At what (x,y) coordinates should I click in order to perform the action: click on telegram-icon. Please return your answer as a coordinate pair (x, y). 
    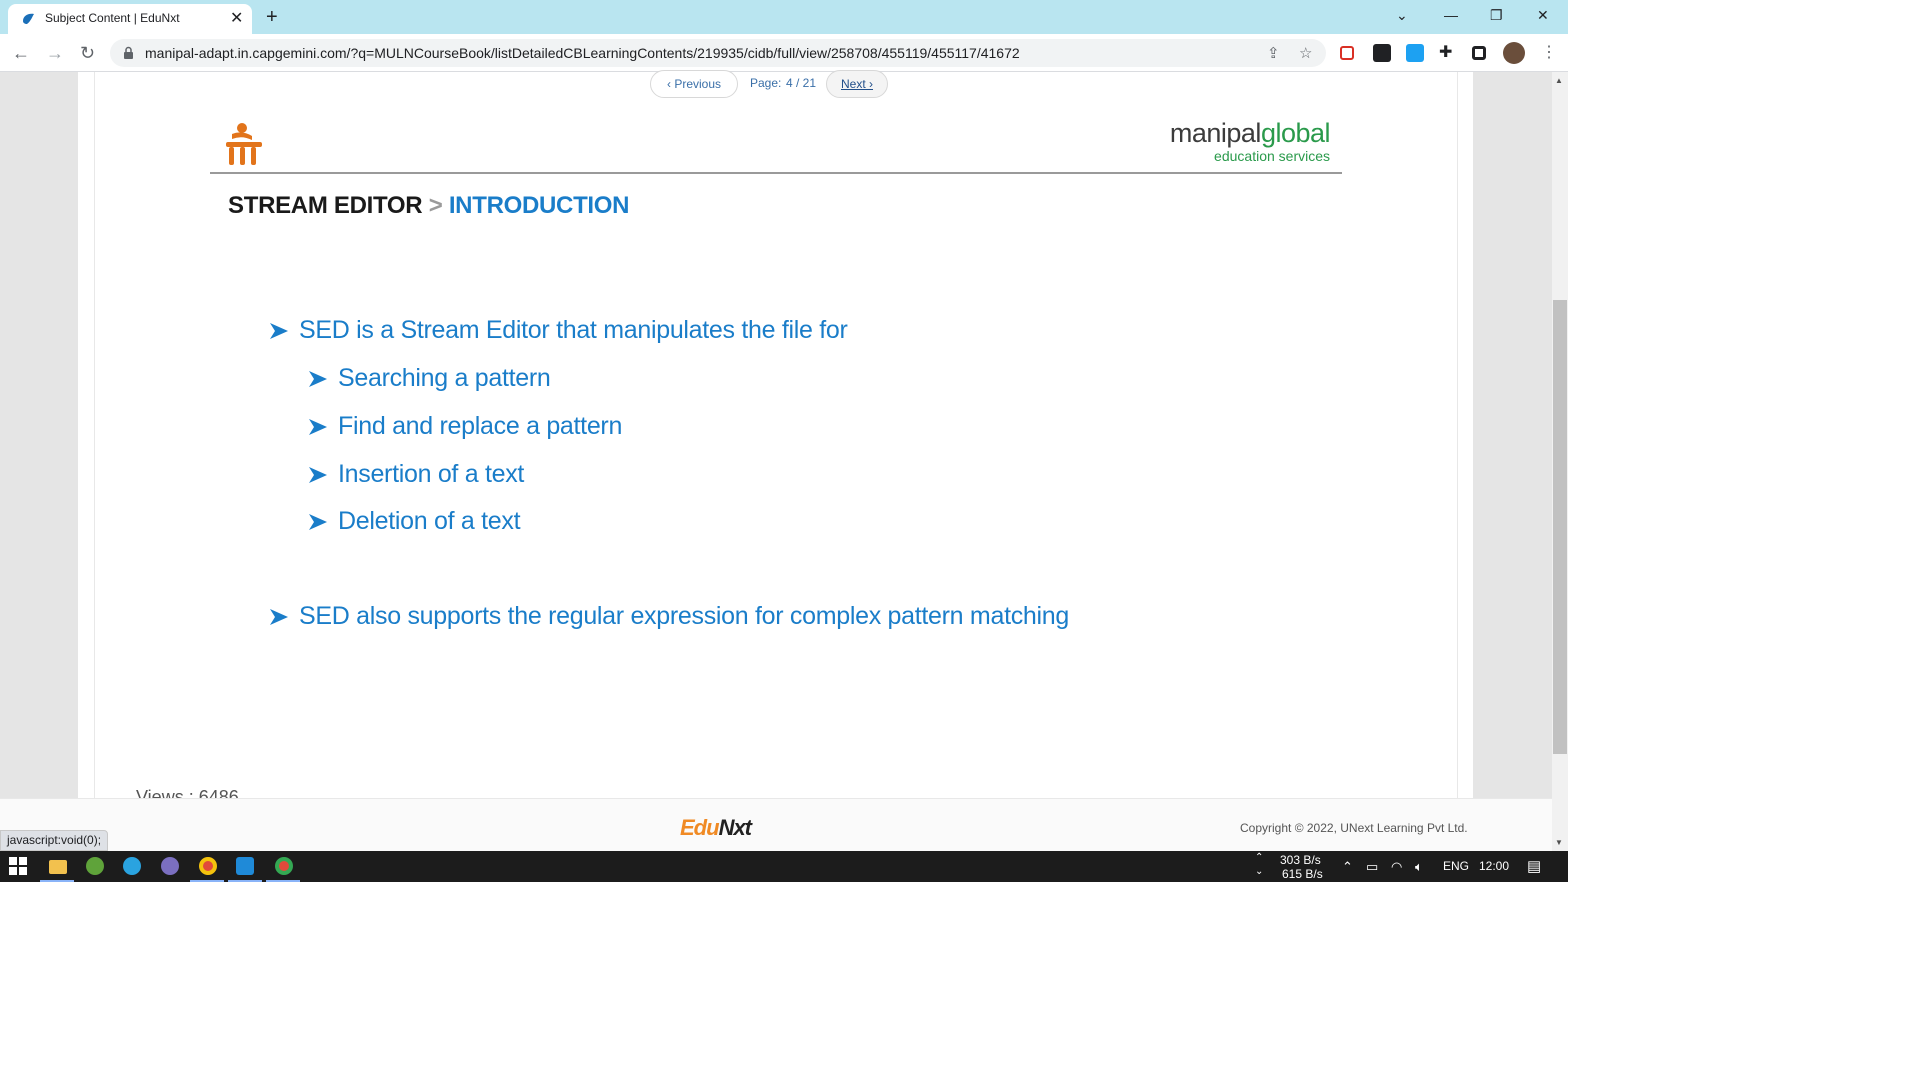
    Looking at the image, I should click on (132, 866).